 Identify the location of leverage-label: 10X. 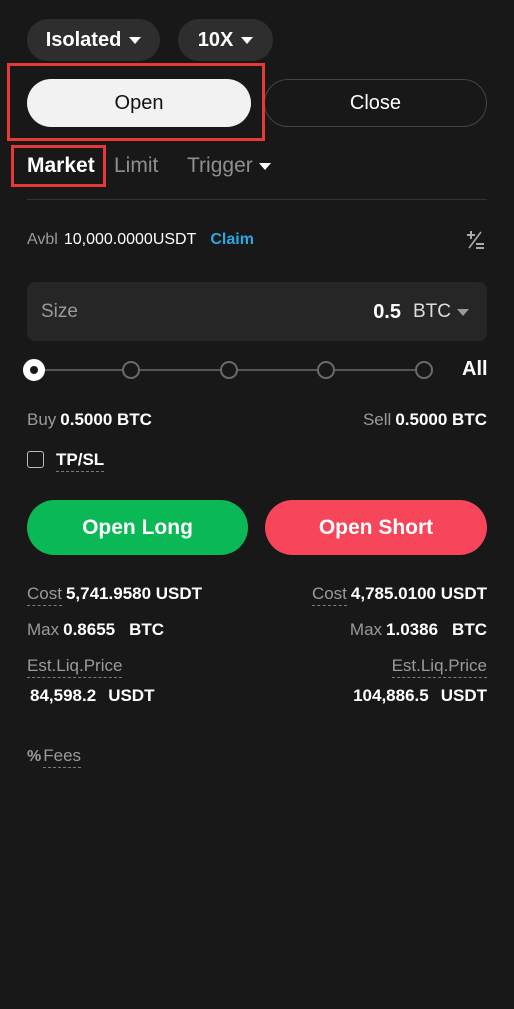
(215, 39).